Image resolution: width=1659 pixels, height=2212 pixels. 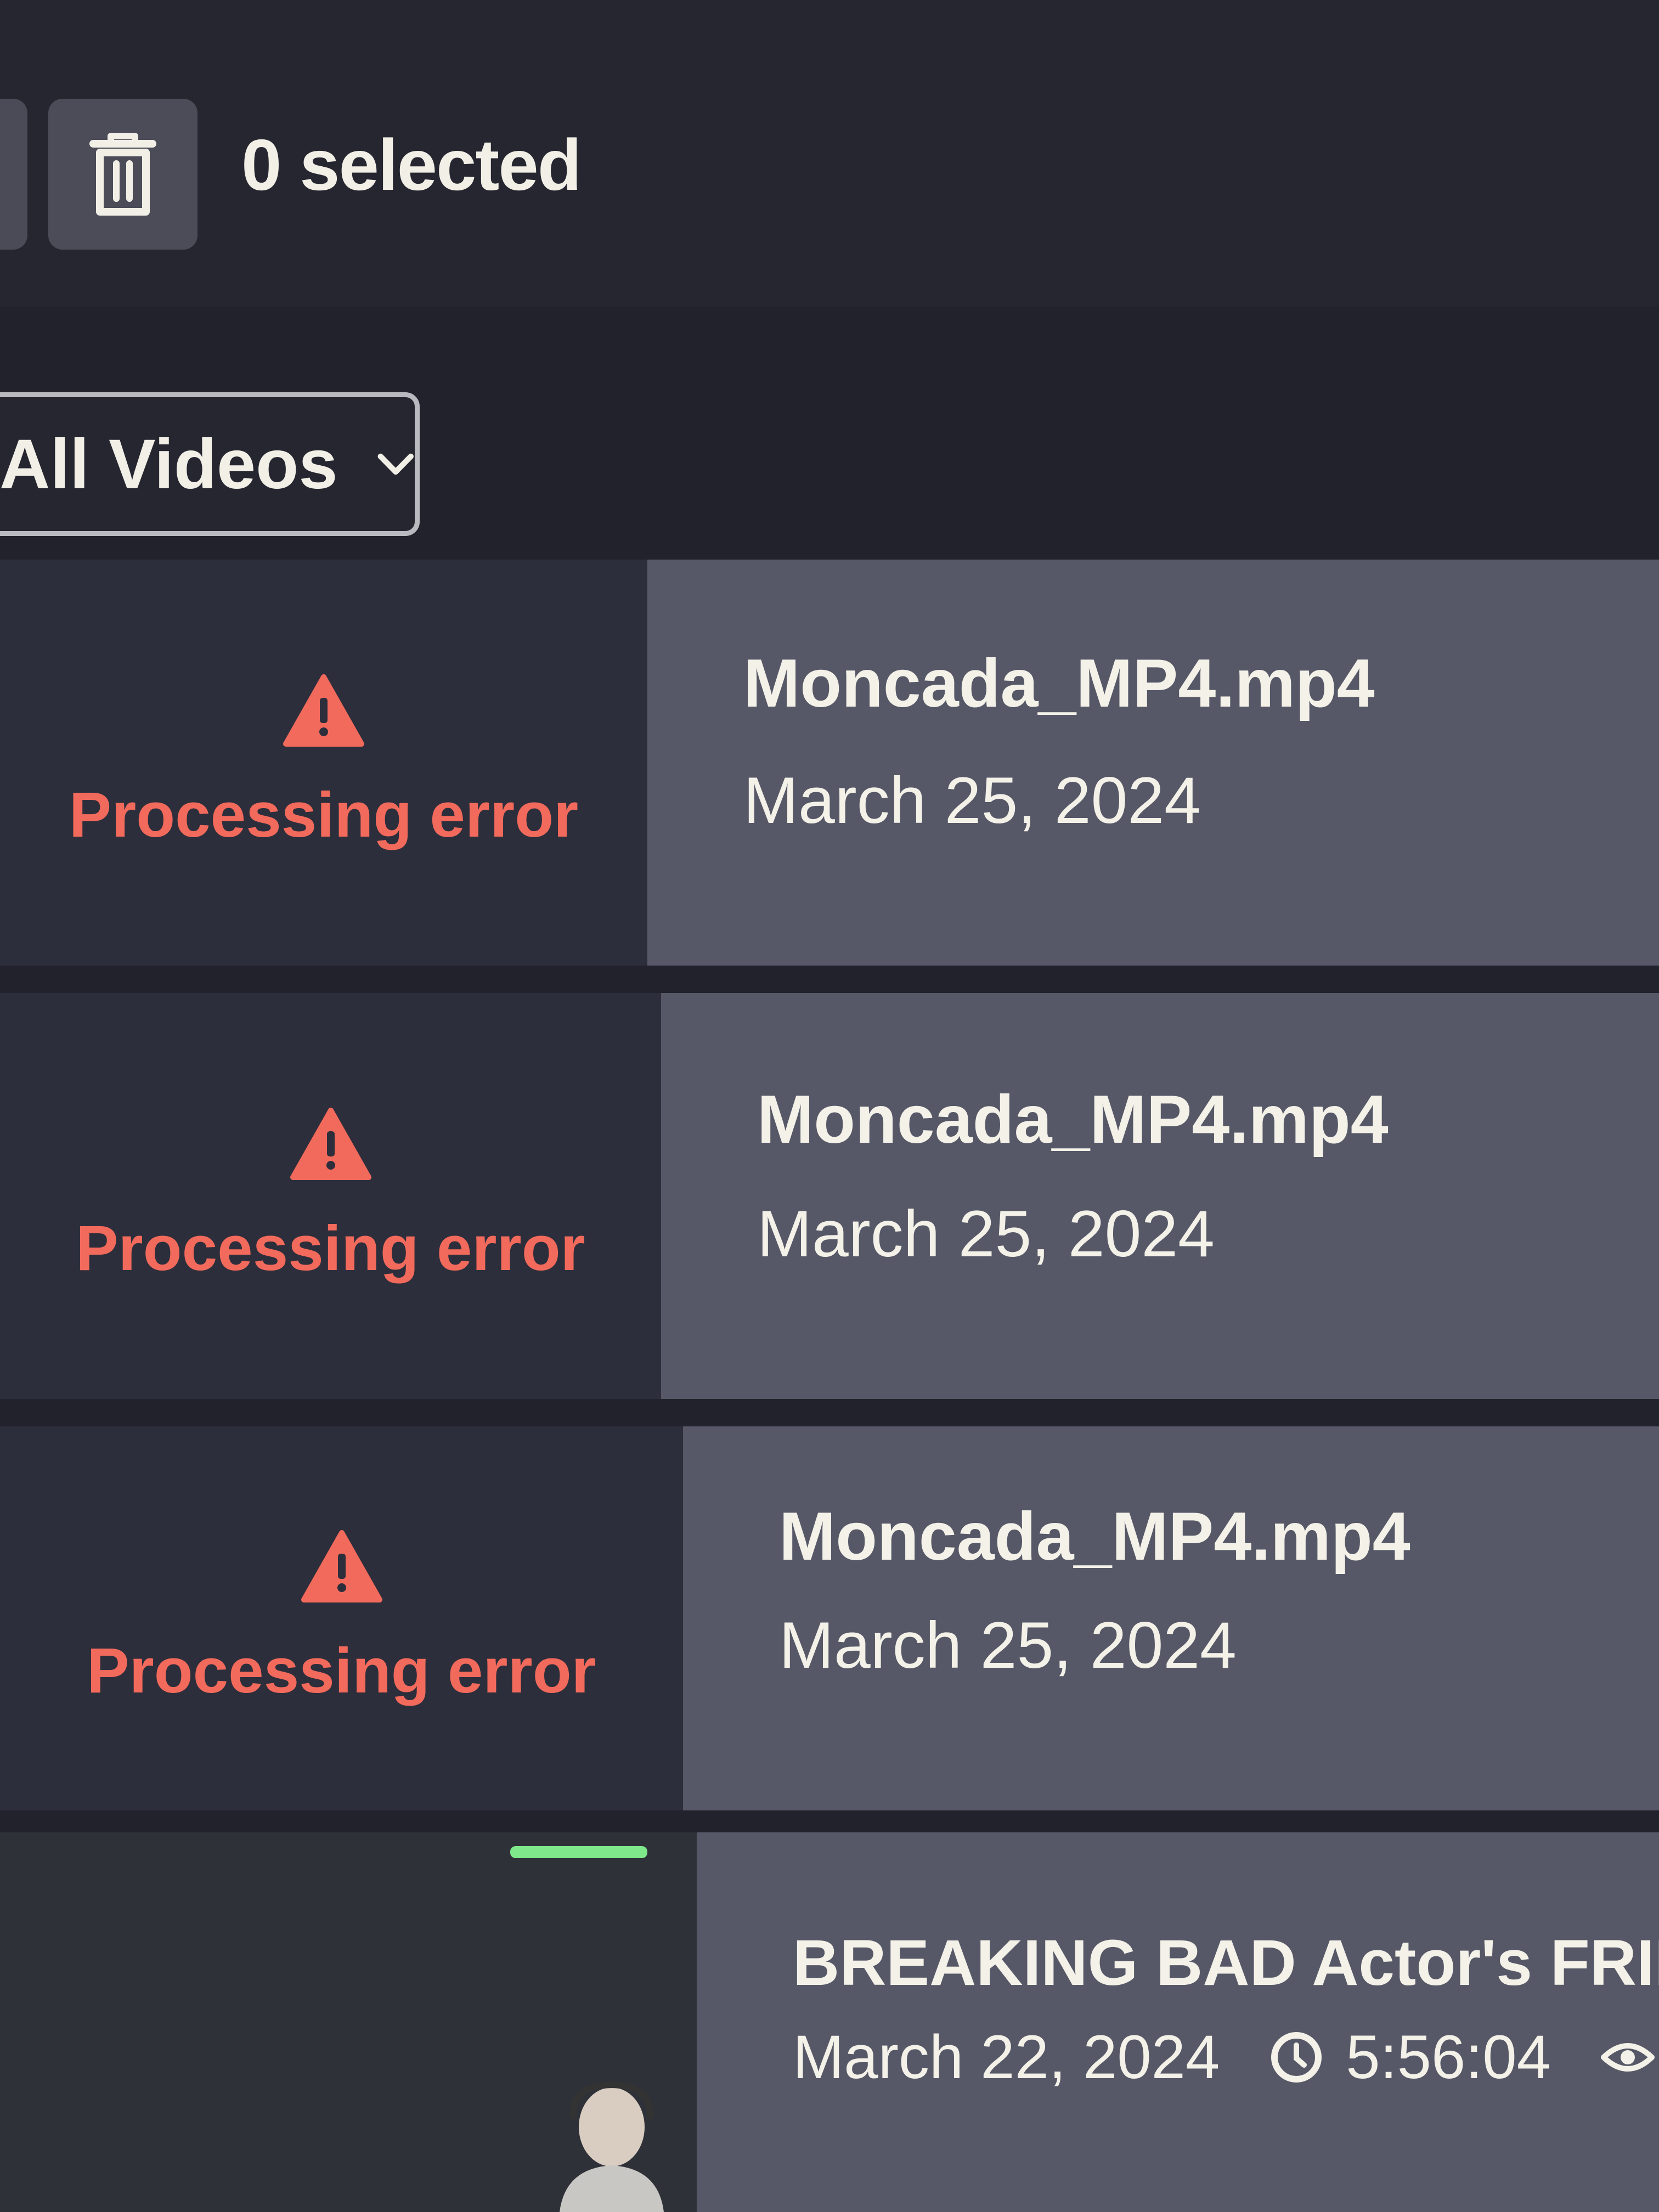 I want to click on toolbar: 0 selected, so click(x=830, y=153).